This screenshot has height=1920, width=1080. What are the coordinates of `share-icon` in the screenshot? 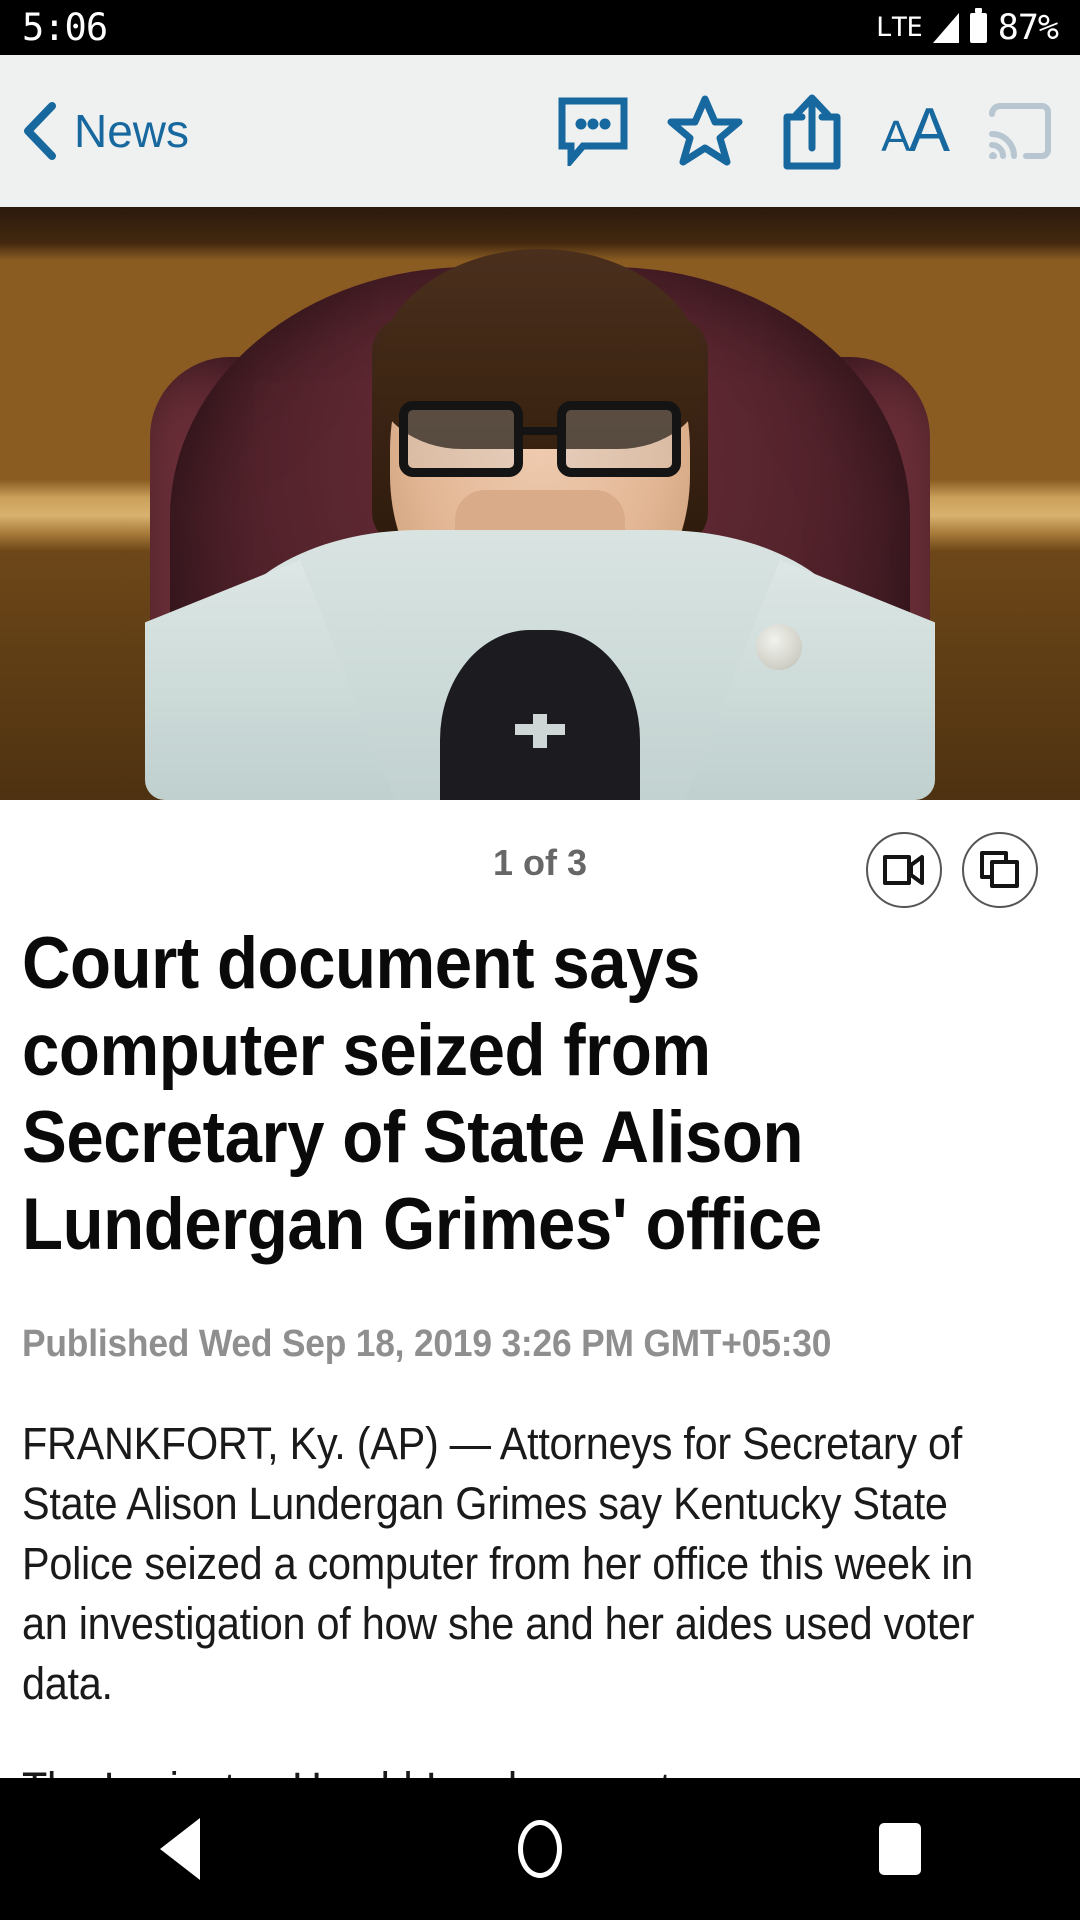 It's located at (812, 131).